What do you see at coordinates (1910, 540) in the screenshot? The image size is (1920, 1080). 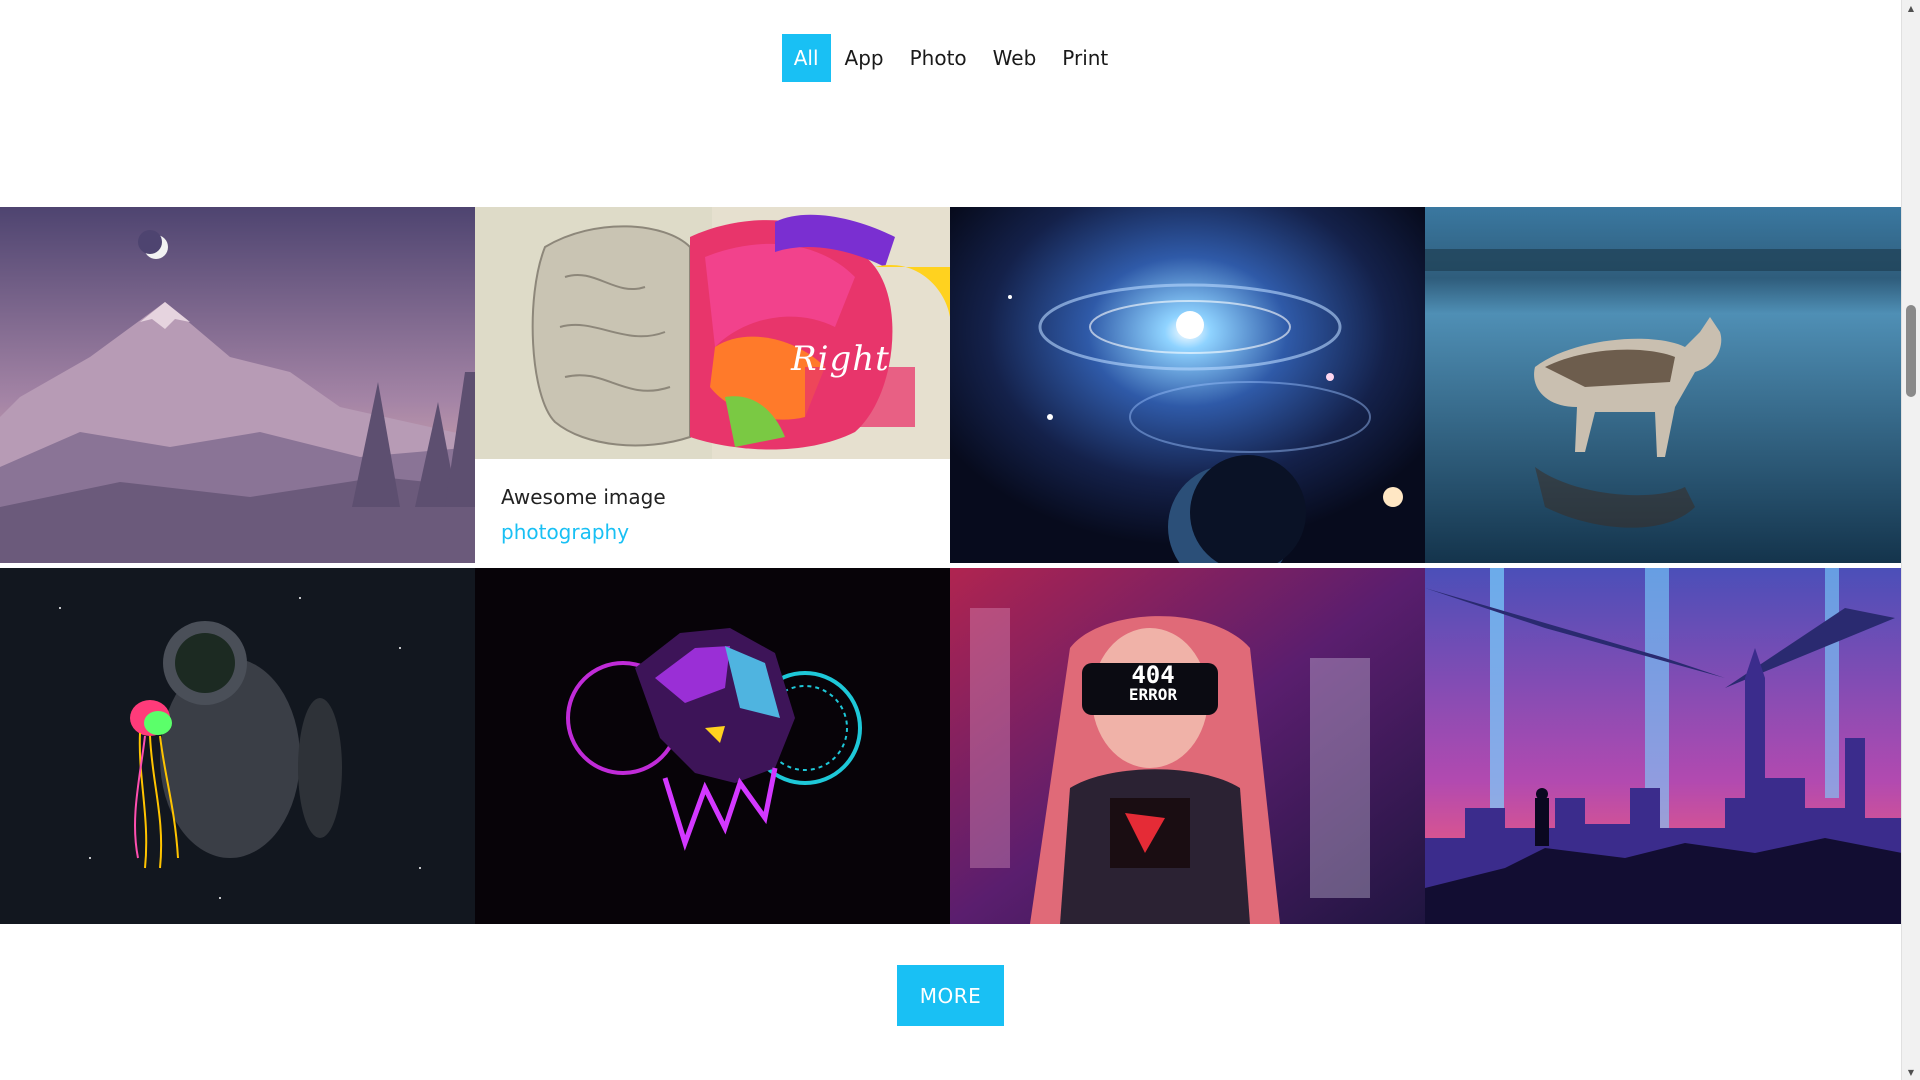 I see `page-scrollbar: ▲ ▼` at bounding box center [1910, 540].